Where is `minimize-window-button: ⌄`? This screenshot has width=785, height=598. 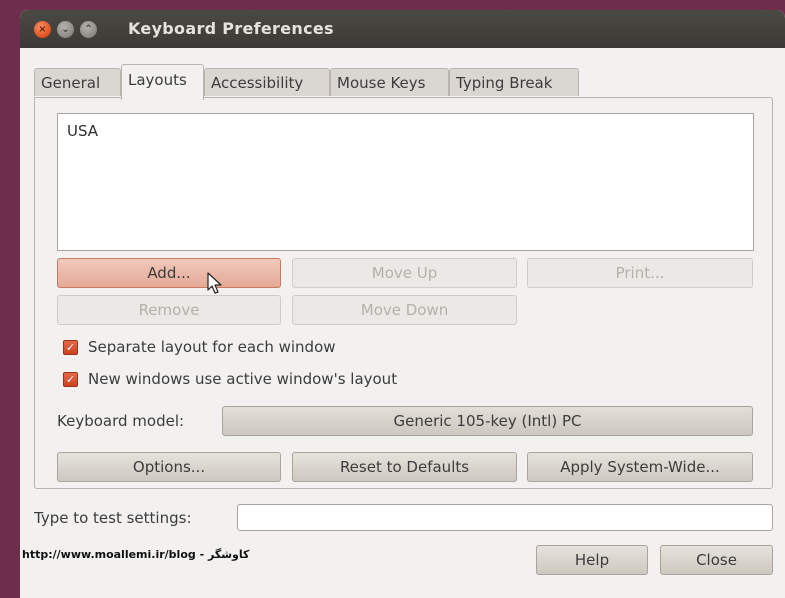
minimize-window-button: ⌄ is located at coordinates (65, 29).